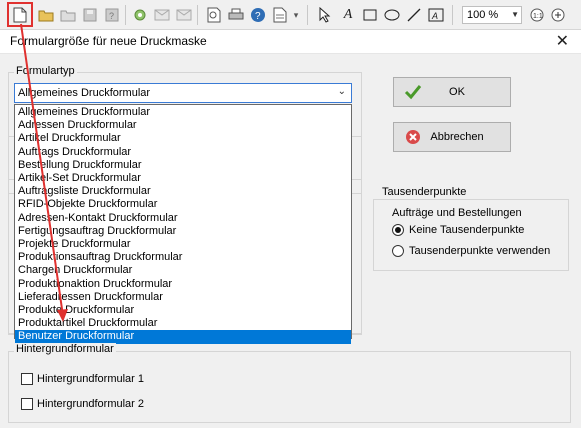 The width and height of the screenshot is (581, 428). Describe the element at coordinates (479, 251) in the screenshot. I see `radio-label-verwenden: Tausenderpunkte verwenden` at that location.